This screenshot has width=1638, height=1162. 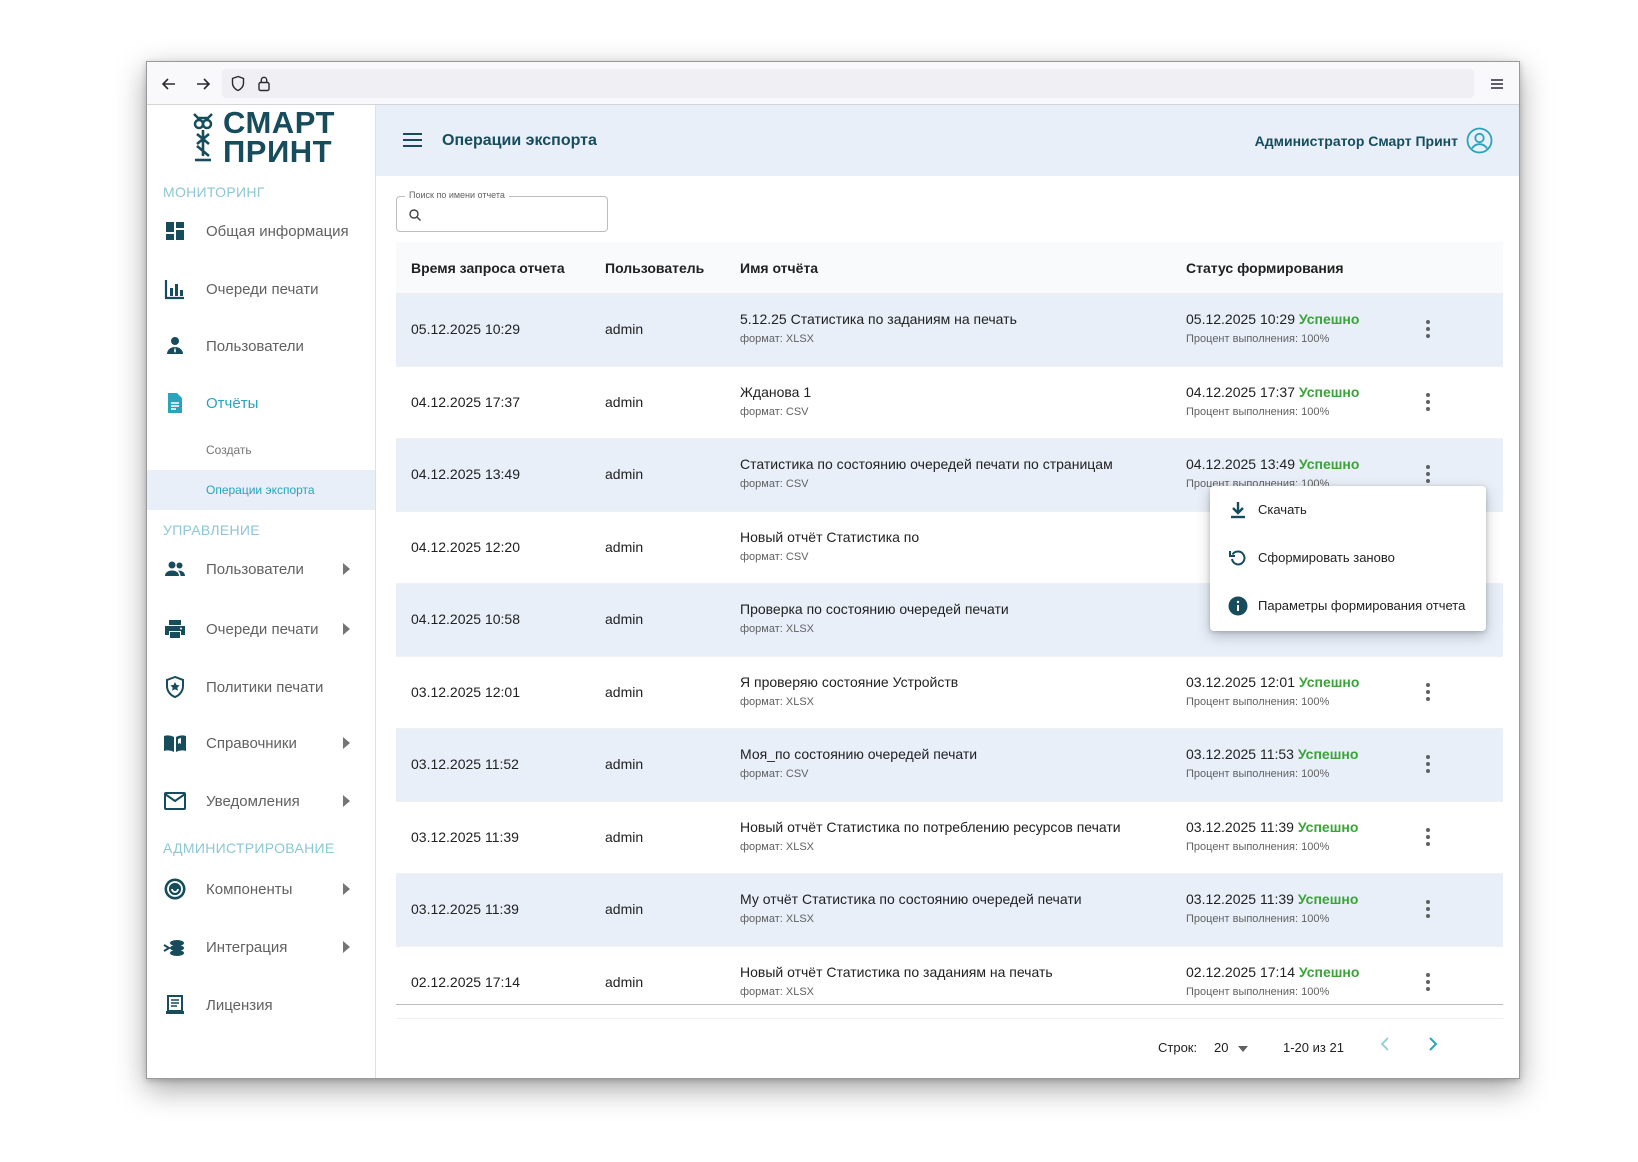 What do you see at coordinates (1497, 84) in the screenshot?
I see `browser-menu-icon` at bounding box center [1497, 84].